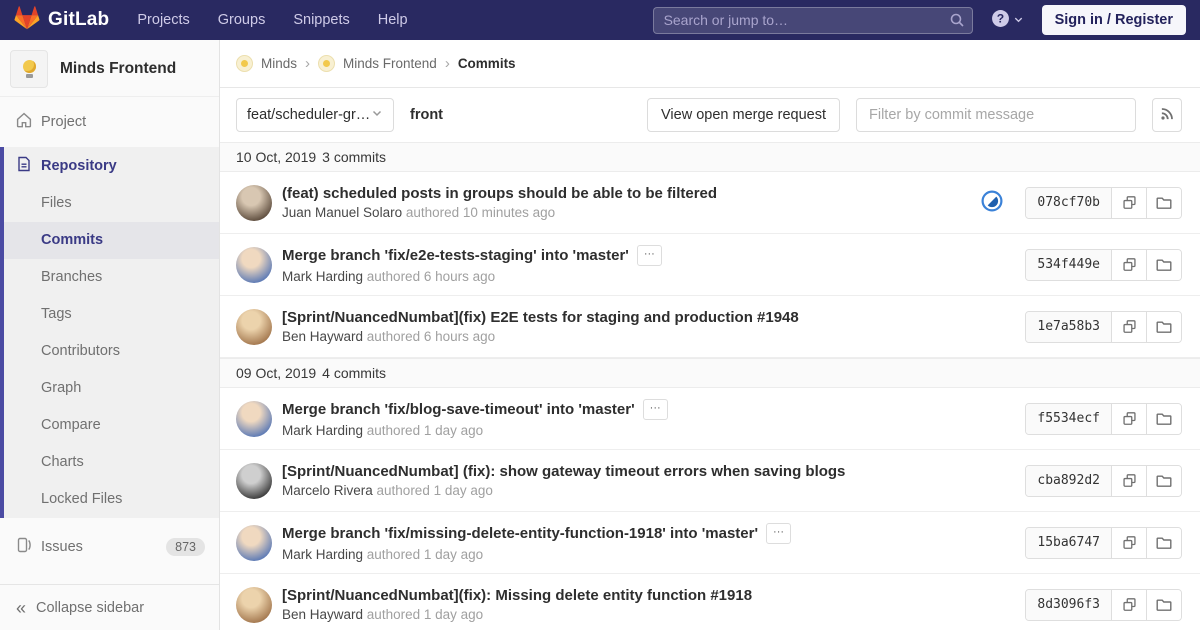  What do you see at coordinates (163, 20) in the screenshot?
I see `navbar-item-projects: Projects` at bounding box center [163, 20].